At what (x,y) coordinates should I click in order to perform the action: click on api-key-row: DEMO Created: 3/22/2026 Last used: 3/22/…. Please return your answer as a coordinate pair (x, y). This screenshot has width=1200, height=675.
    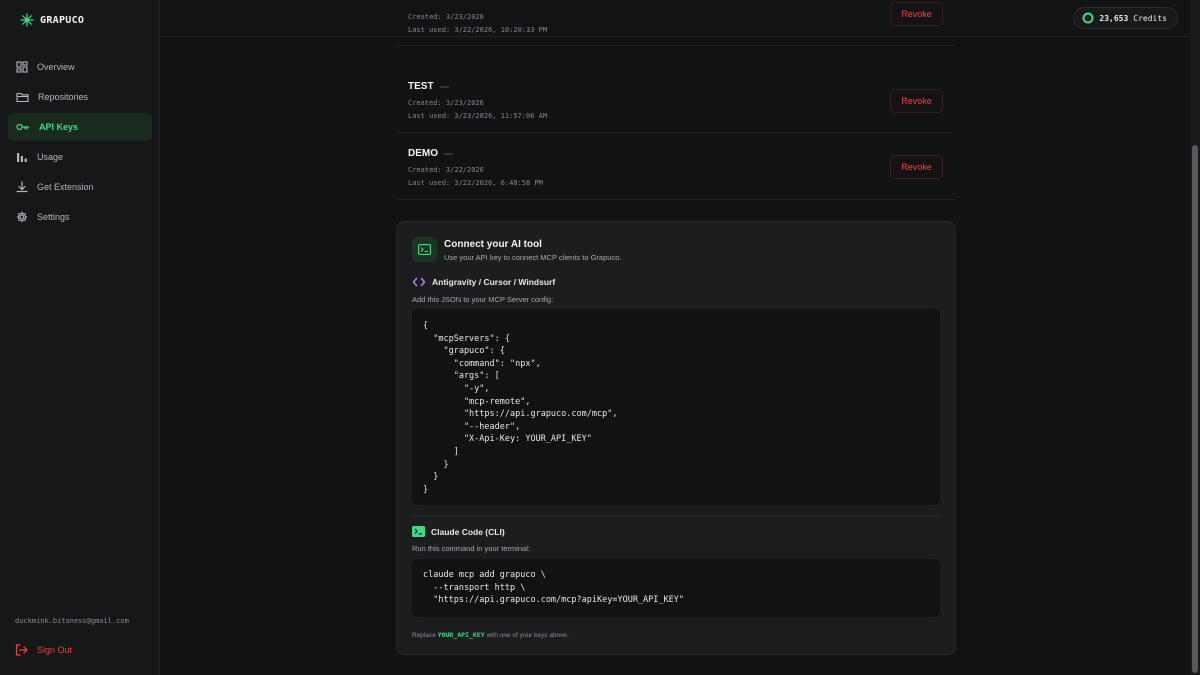
    Looking at the image, I should click on (675, 167).